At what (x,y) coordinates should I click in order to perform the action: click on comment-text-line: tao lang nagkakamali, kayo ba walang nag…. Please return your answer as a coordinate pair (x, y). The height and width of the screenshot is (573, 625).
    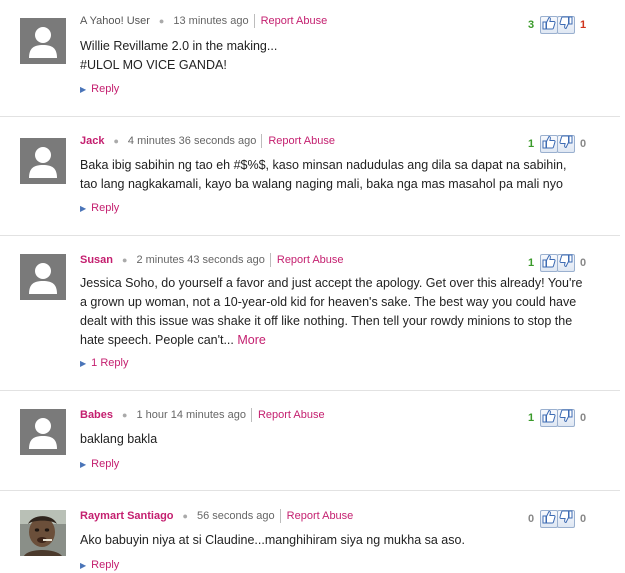
    Looking at the image, I should click on (340, 184).